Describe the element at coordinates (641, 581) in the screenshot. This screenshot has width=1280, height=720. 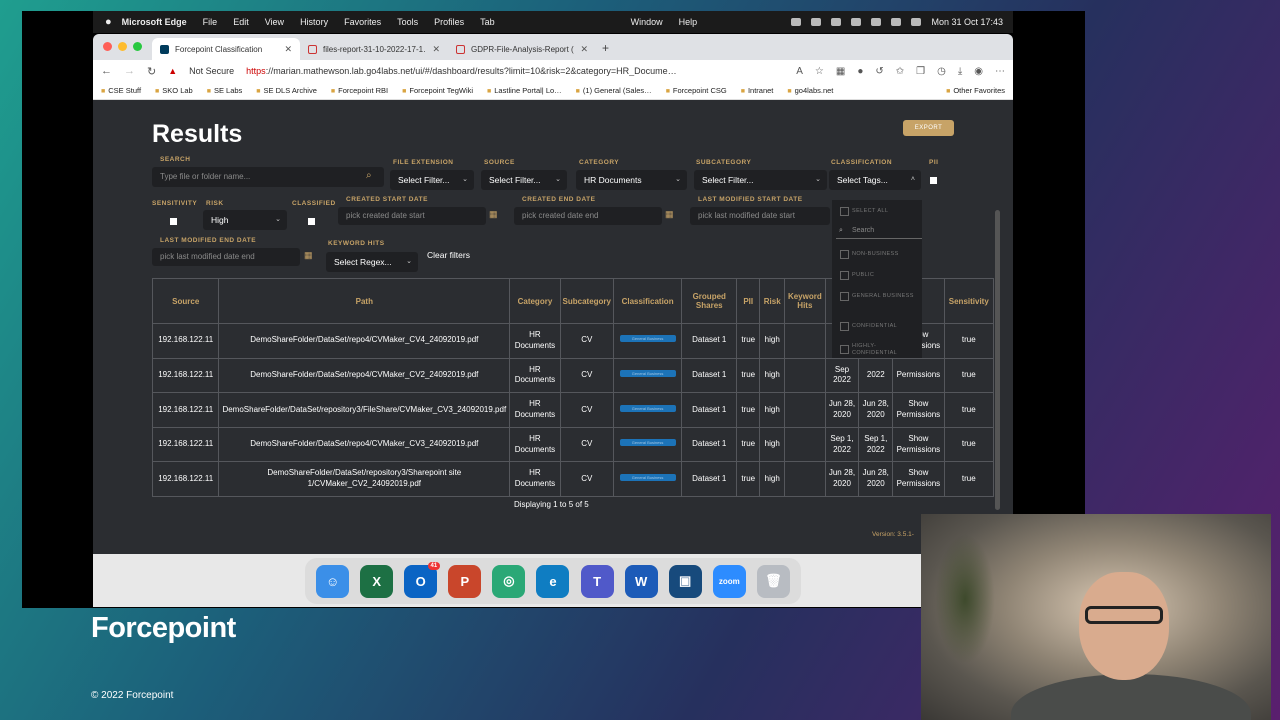
I see `word-dock-icon: W` at that location.